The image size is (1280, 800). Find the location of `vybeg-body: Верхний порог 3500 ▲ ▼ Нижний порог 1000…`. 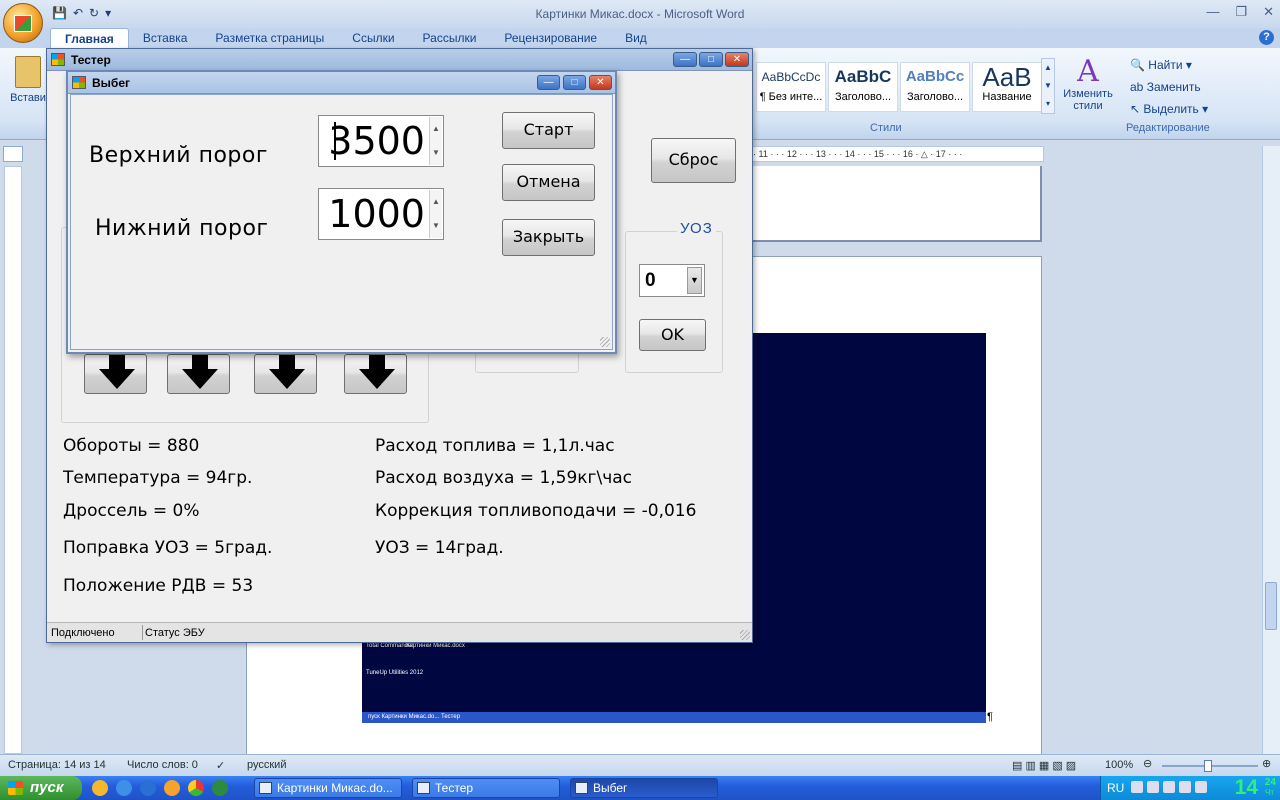

vybeg-body: Верхний порог 3500 ▲ ▼ Нижний порог 1000… is located at coordinates (341, 222).